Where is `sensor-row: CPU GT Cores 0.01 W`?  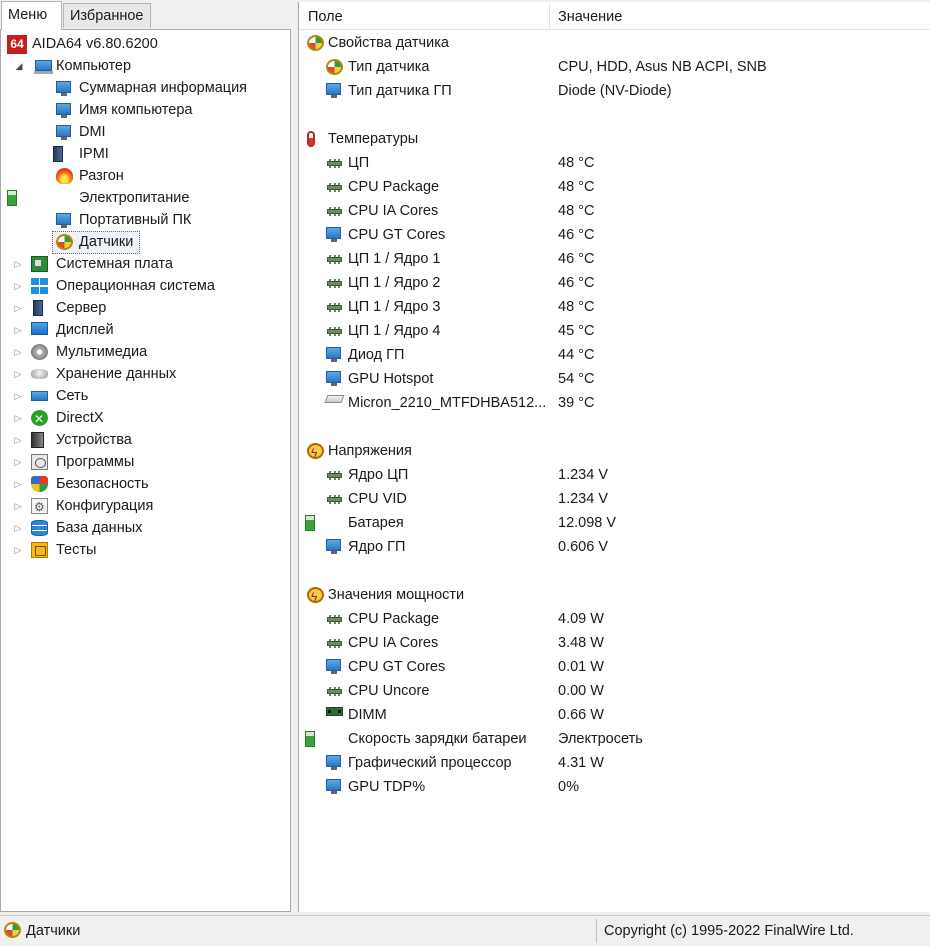
sensor-row: CPU GT Cores 0.01 W is located at coordinates (614, 667).